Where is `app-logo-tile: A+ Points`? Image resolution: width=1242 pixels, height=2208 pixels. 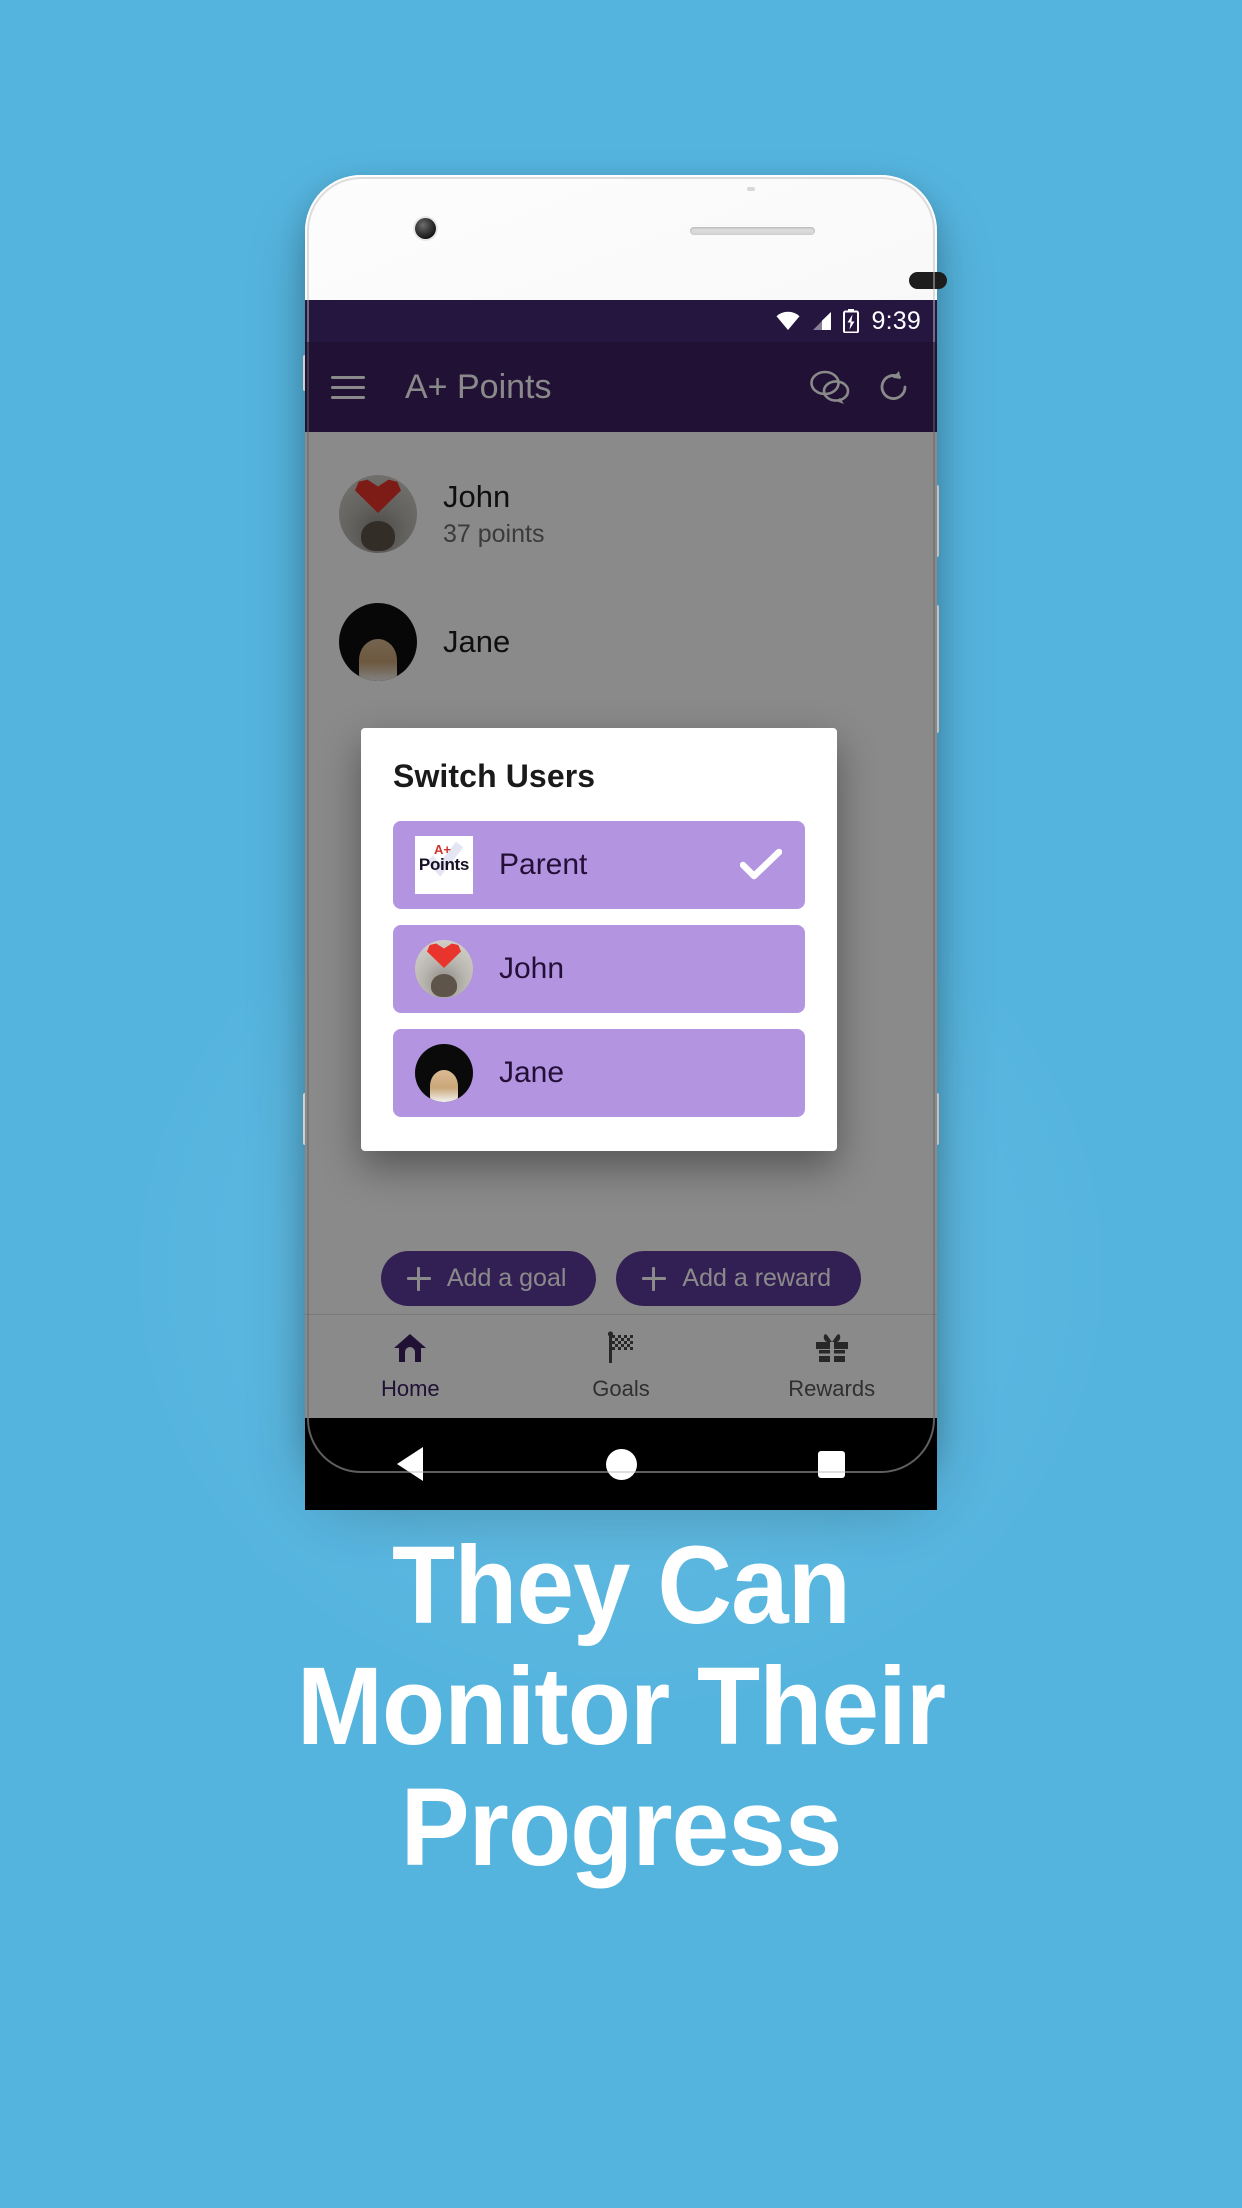 app-logo-tile: A+ Points is located at coordinates (444, 865).